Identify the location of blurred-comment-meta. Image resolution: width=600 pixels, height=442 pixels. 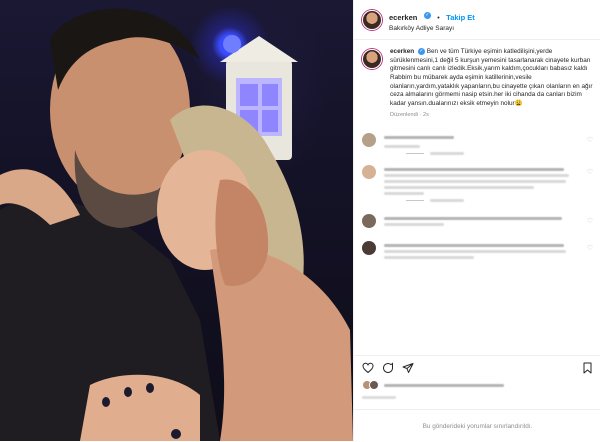
(402, 146).